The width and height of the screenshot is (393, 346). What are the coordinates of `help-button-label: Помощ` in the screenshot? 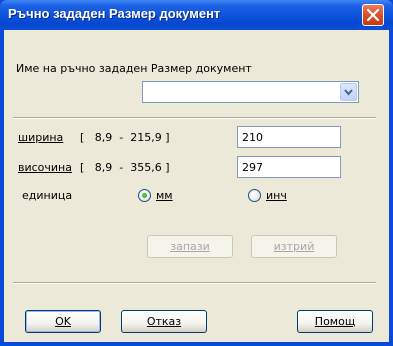 It's located at (335, 321).